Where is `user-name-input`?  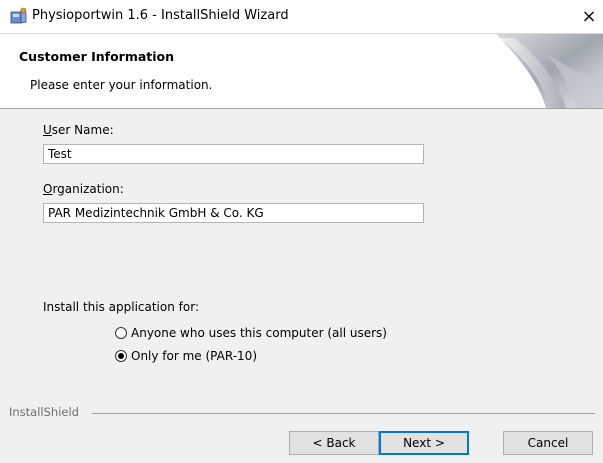 user-name-input is located at coordinates (233, 154).